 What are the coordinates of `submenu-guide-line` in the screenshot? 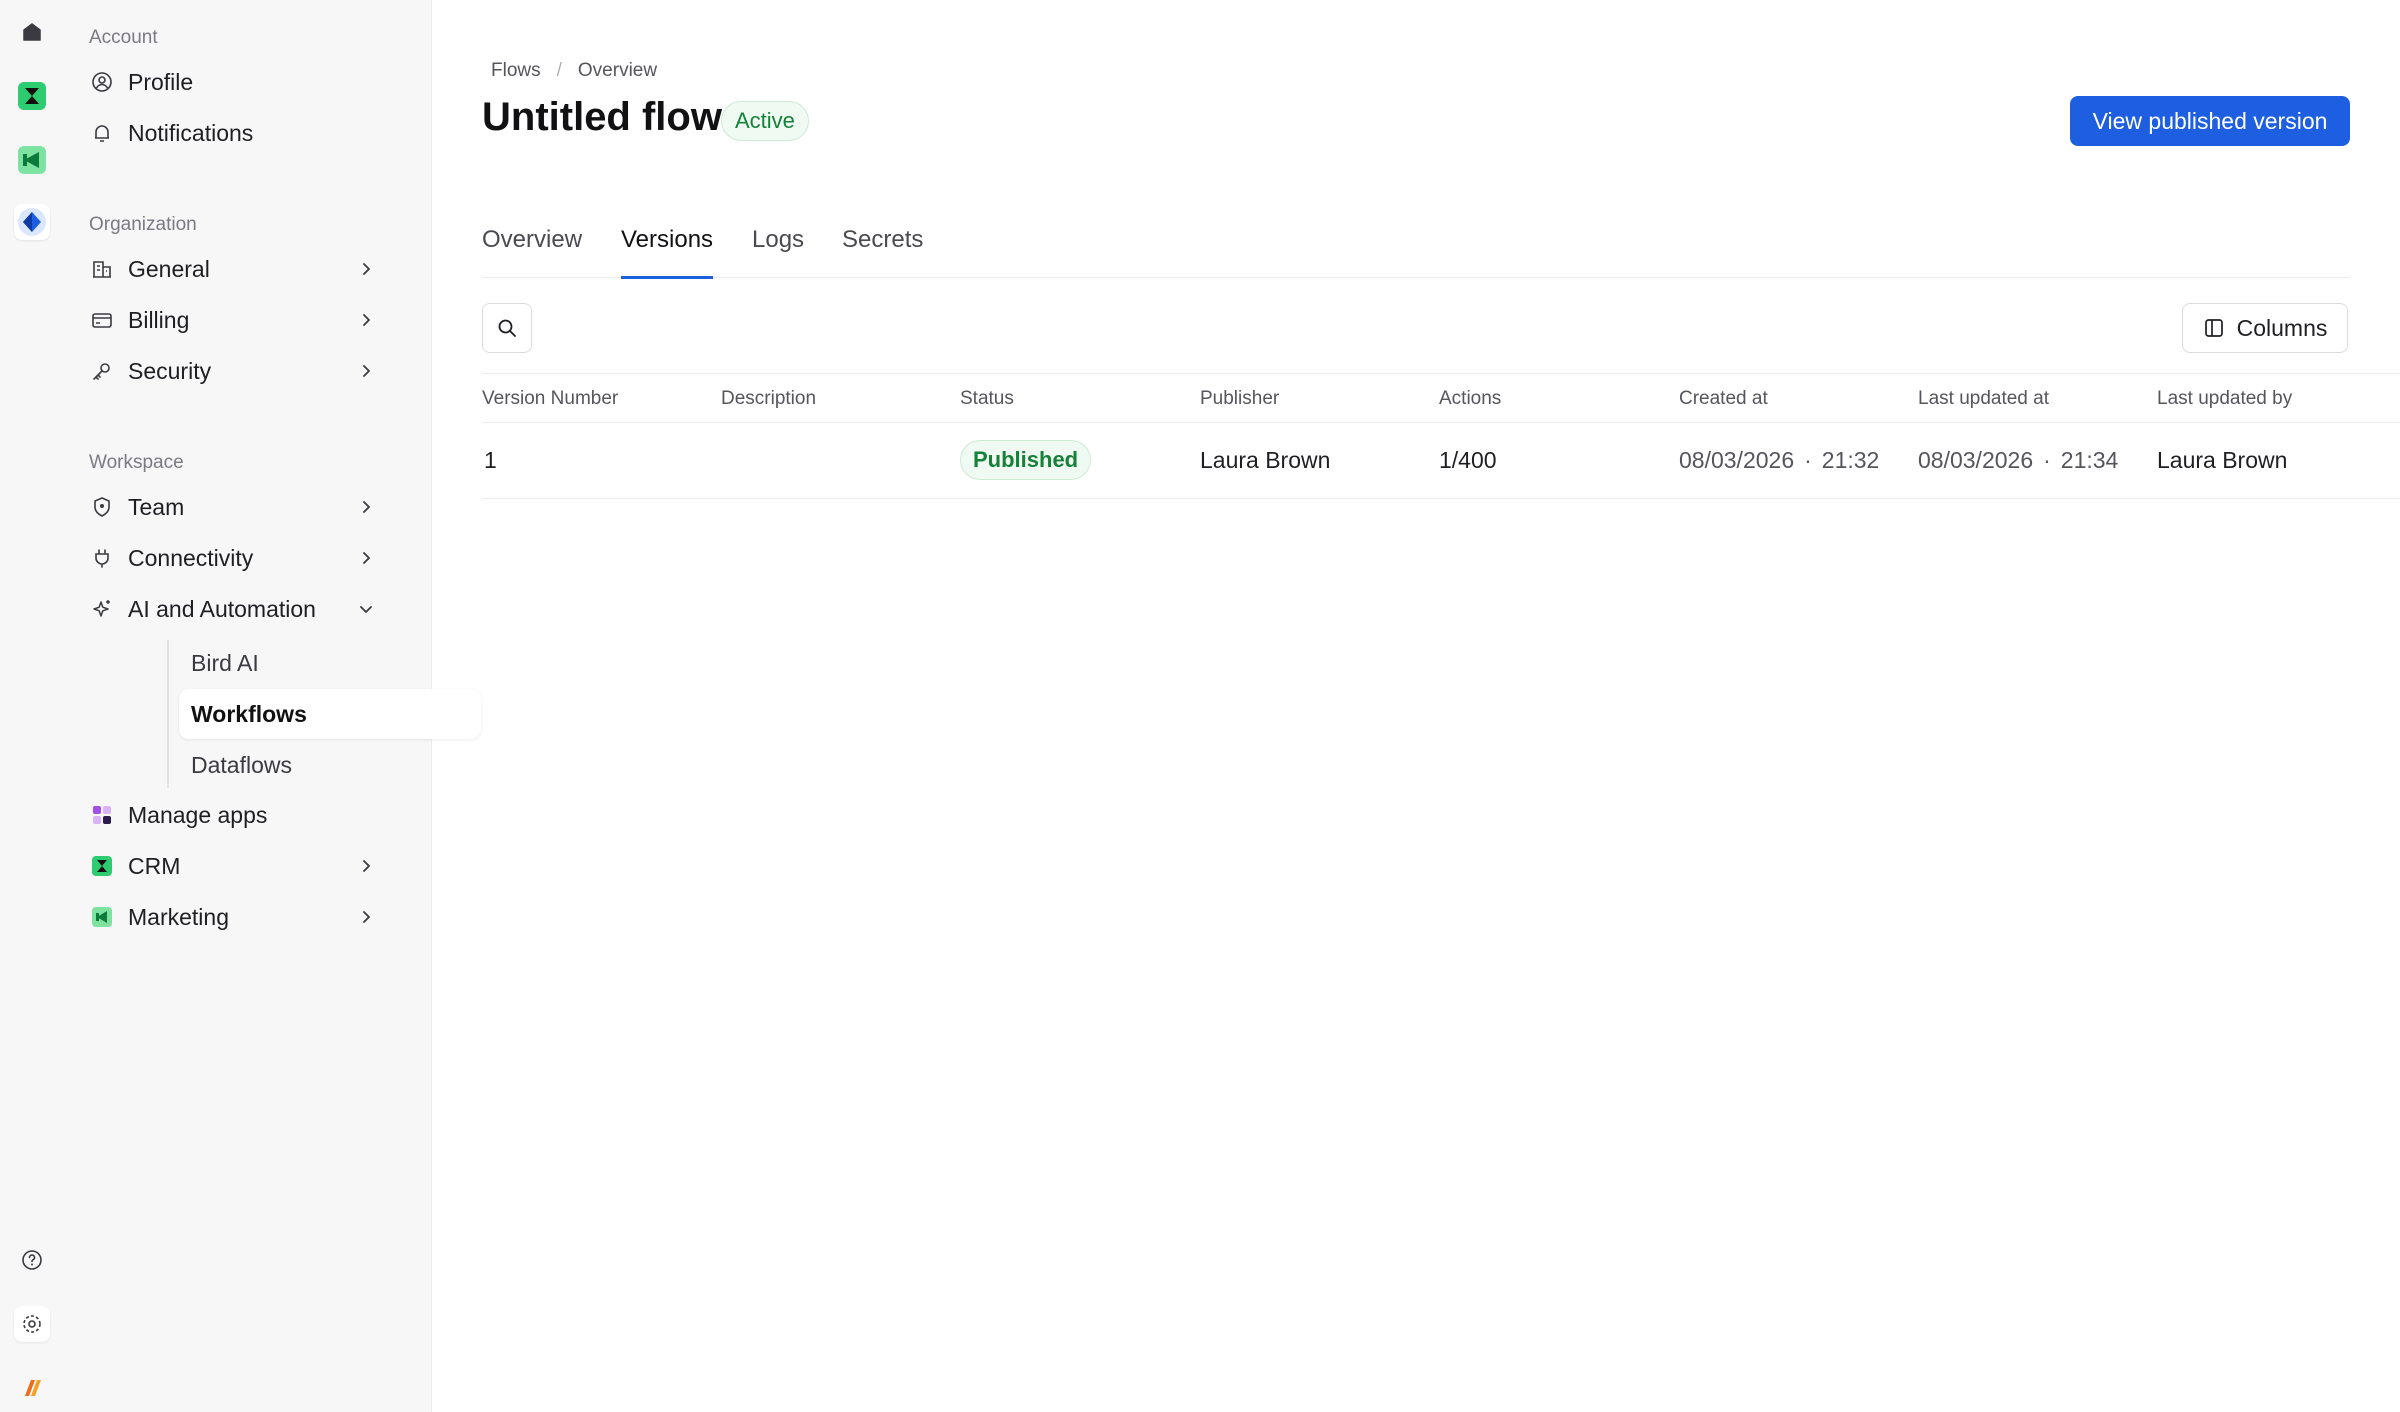 It's located at (168, 714).